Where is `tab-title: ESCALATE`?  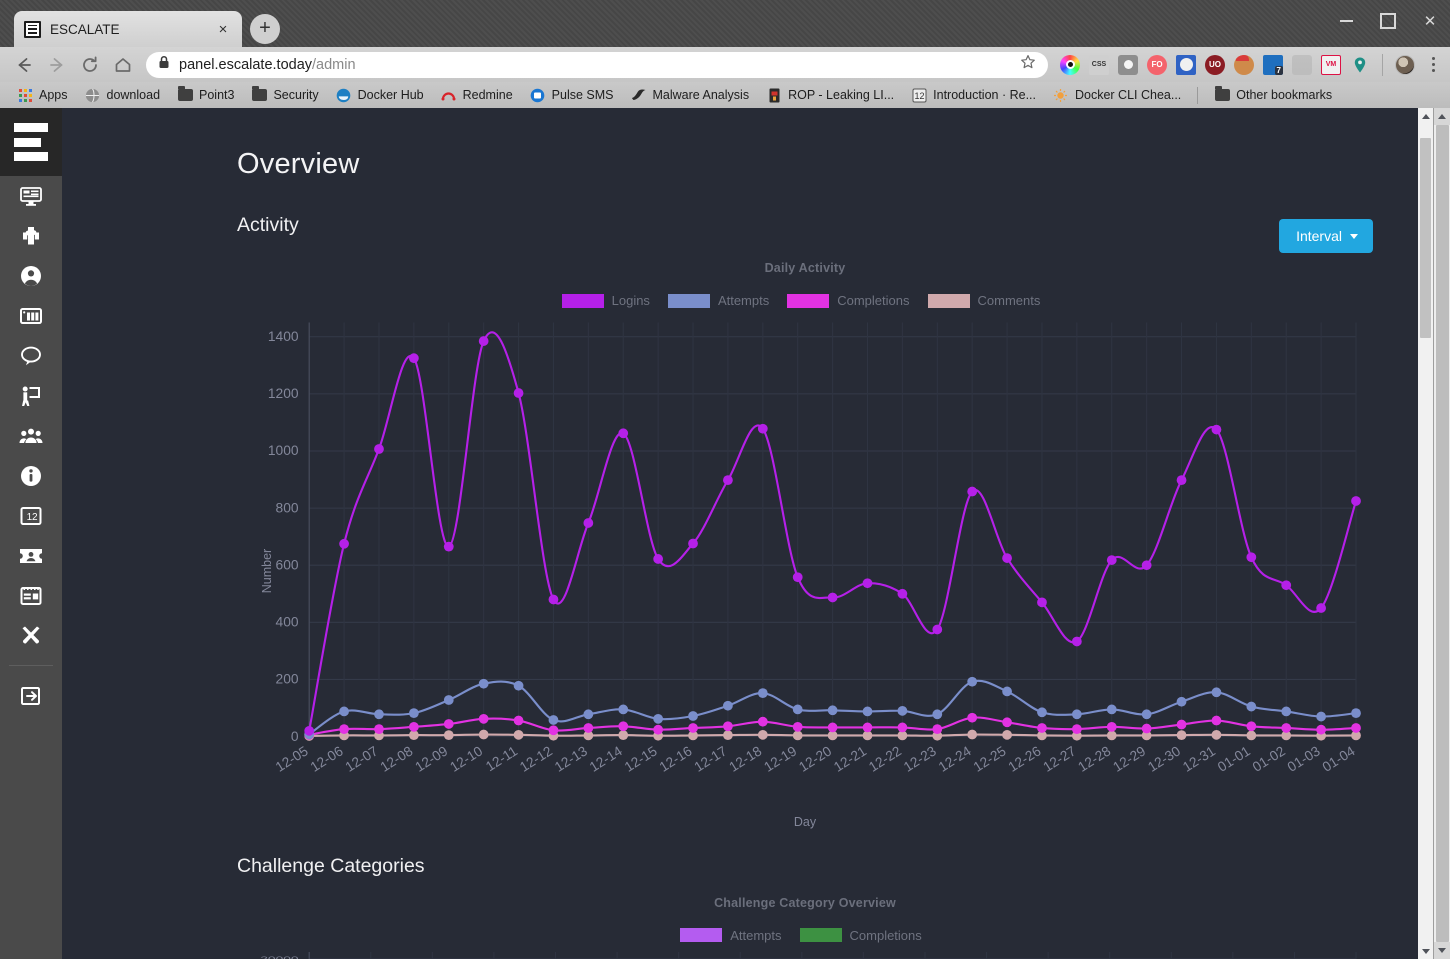
tab-title: ESCALATE is located at coordinates (85, 29).